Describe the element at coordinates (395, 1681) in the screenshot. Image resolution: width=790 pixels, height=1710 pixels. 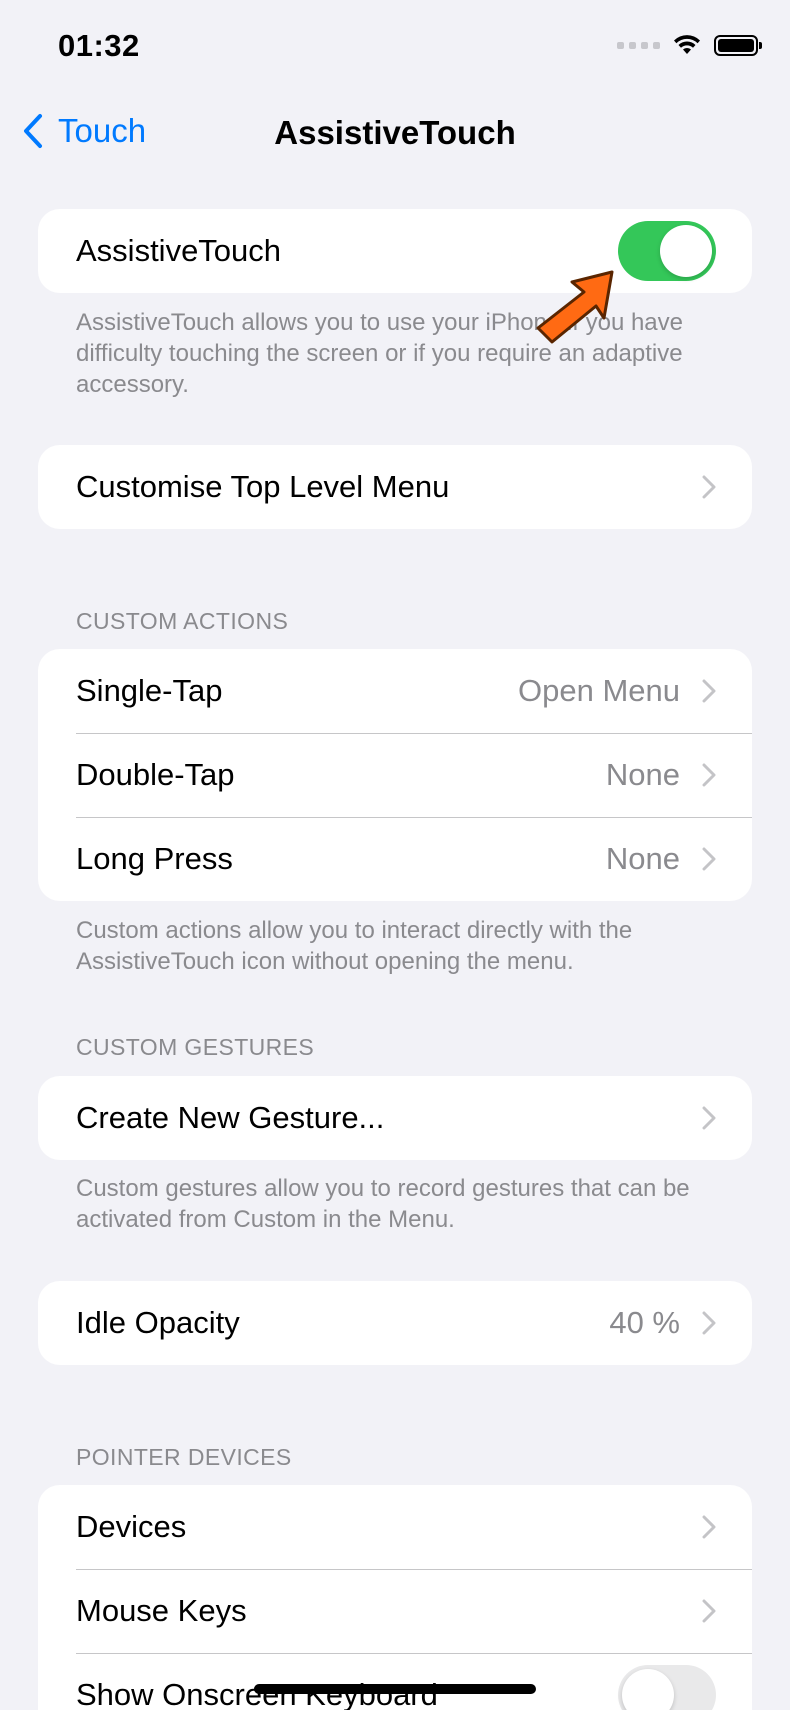
I see `show-onscreen-keyboard-row: Show Onscreen Keyboard` at that location.